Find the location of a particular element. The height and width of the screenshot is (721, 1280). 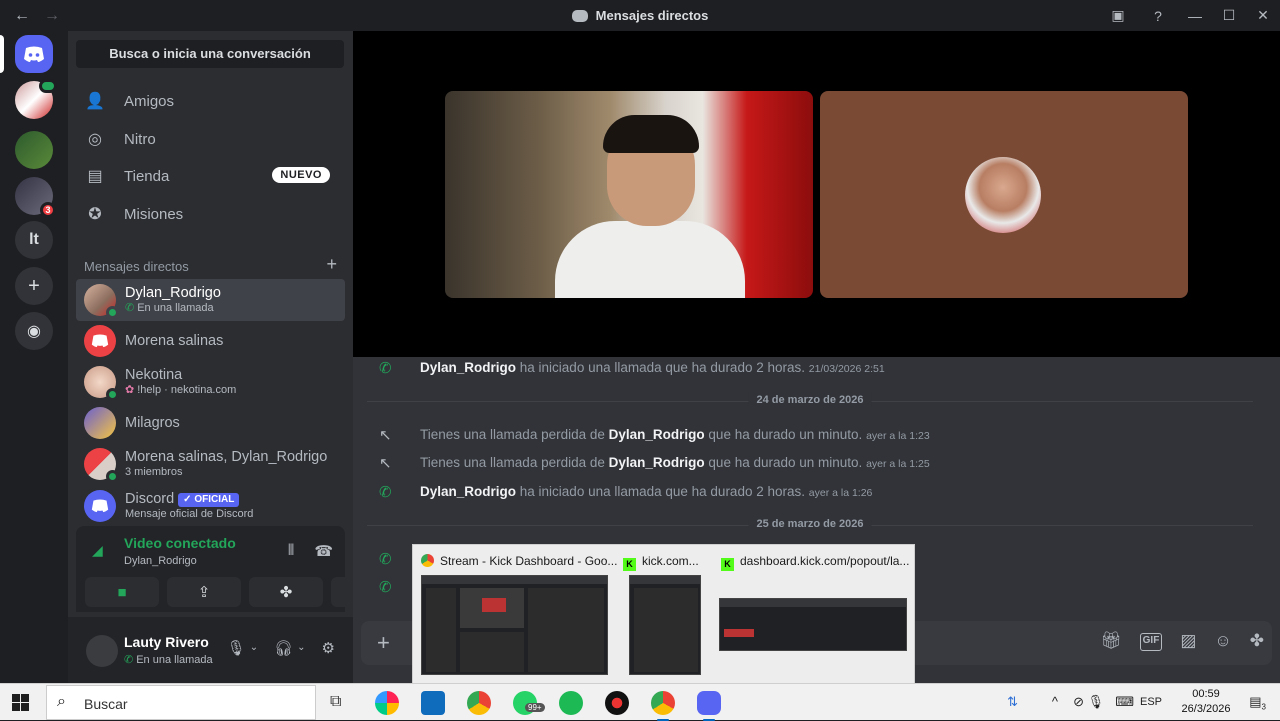

disconnect-icon: ☎ is located at coordinates (323, 551).